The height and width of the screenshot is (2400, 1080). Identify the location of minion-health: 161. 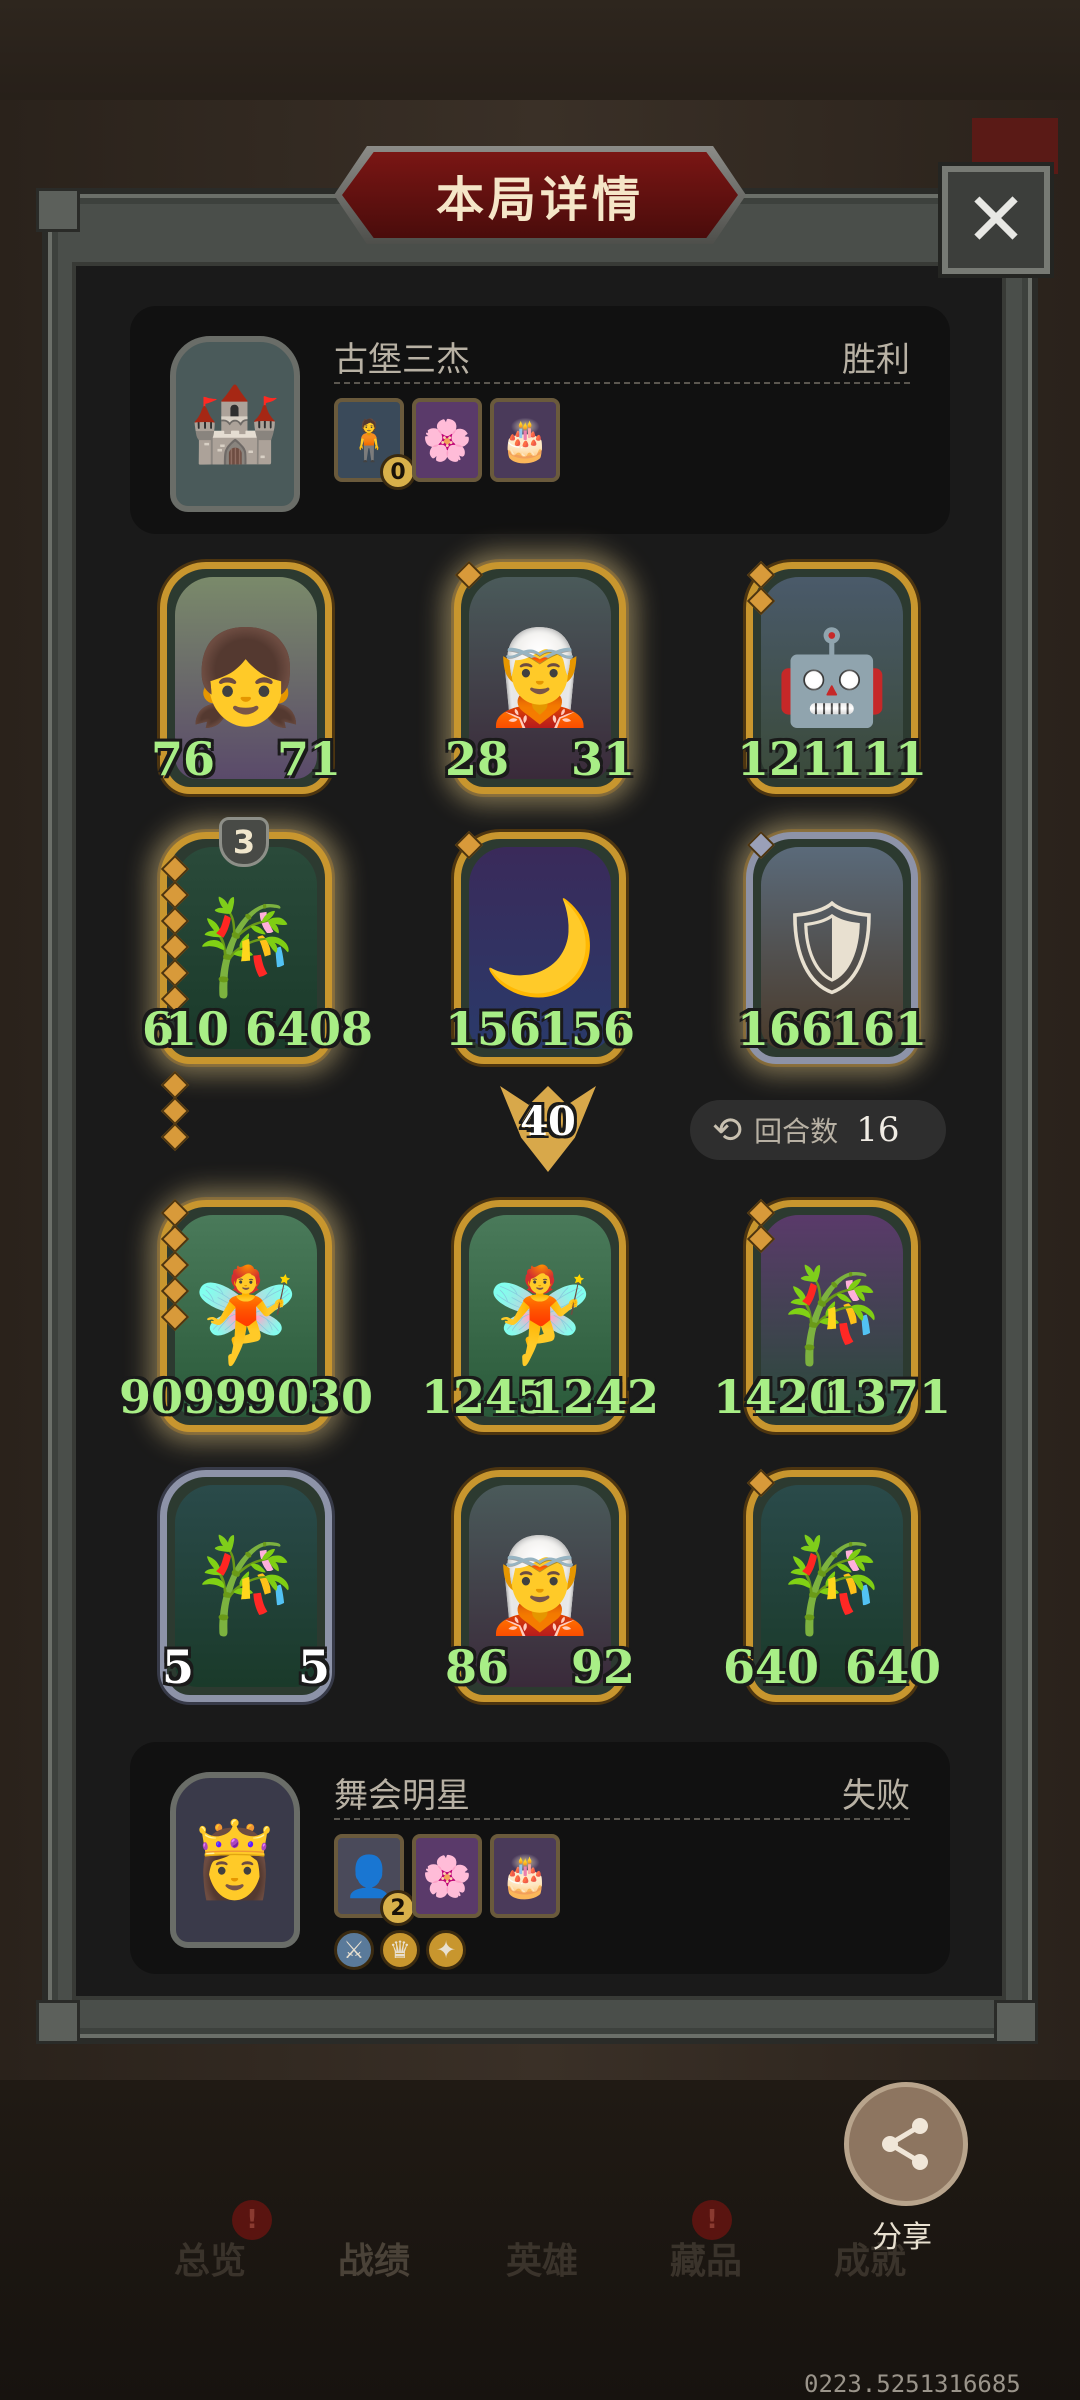
(878, 1029).